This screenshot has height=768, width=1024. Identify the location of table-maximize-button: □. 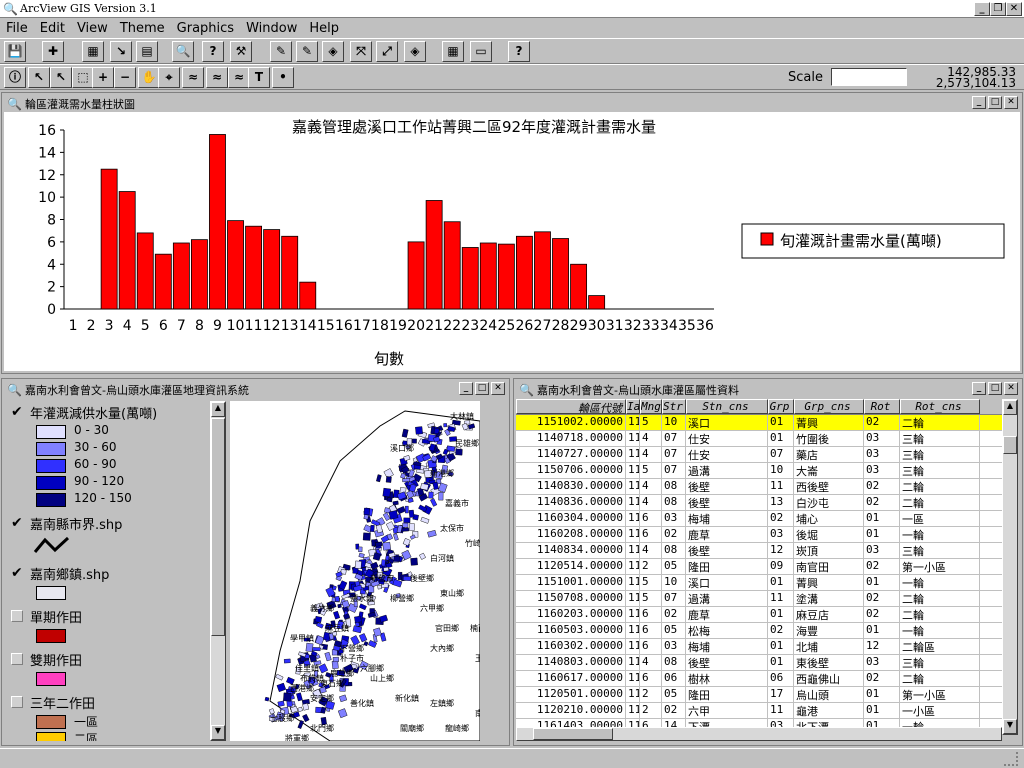
(995, 388).